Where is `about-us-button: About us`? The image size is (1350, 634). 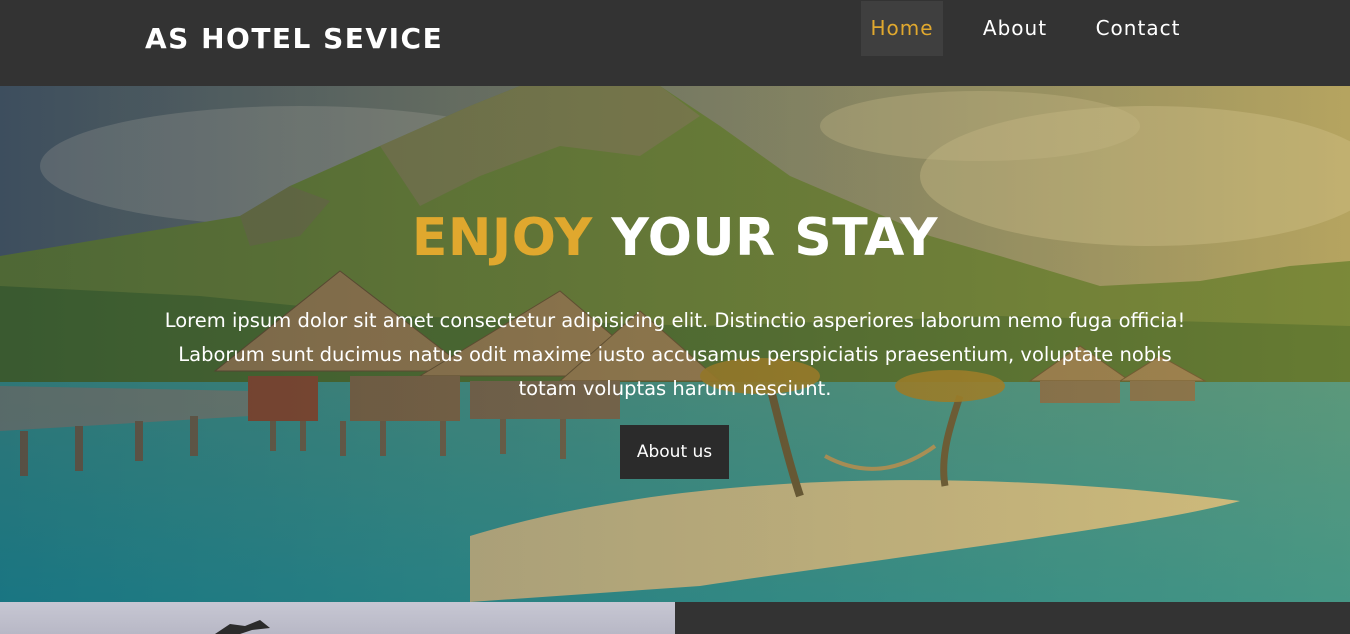
about-us-button: About us is located at coordinates (674, 452).